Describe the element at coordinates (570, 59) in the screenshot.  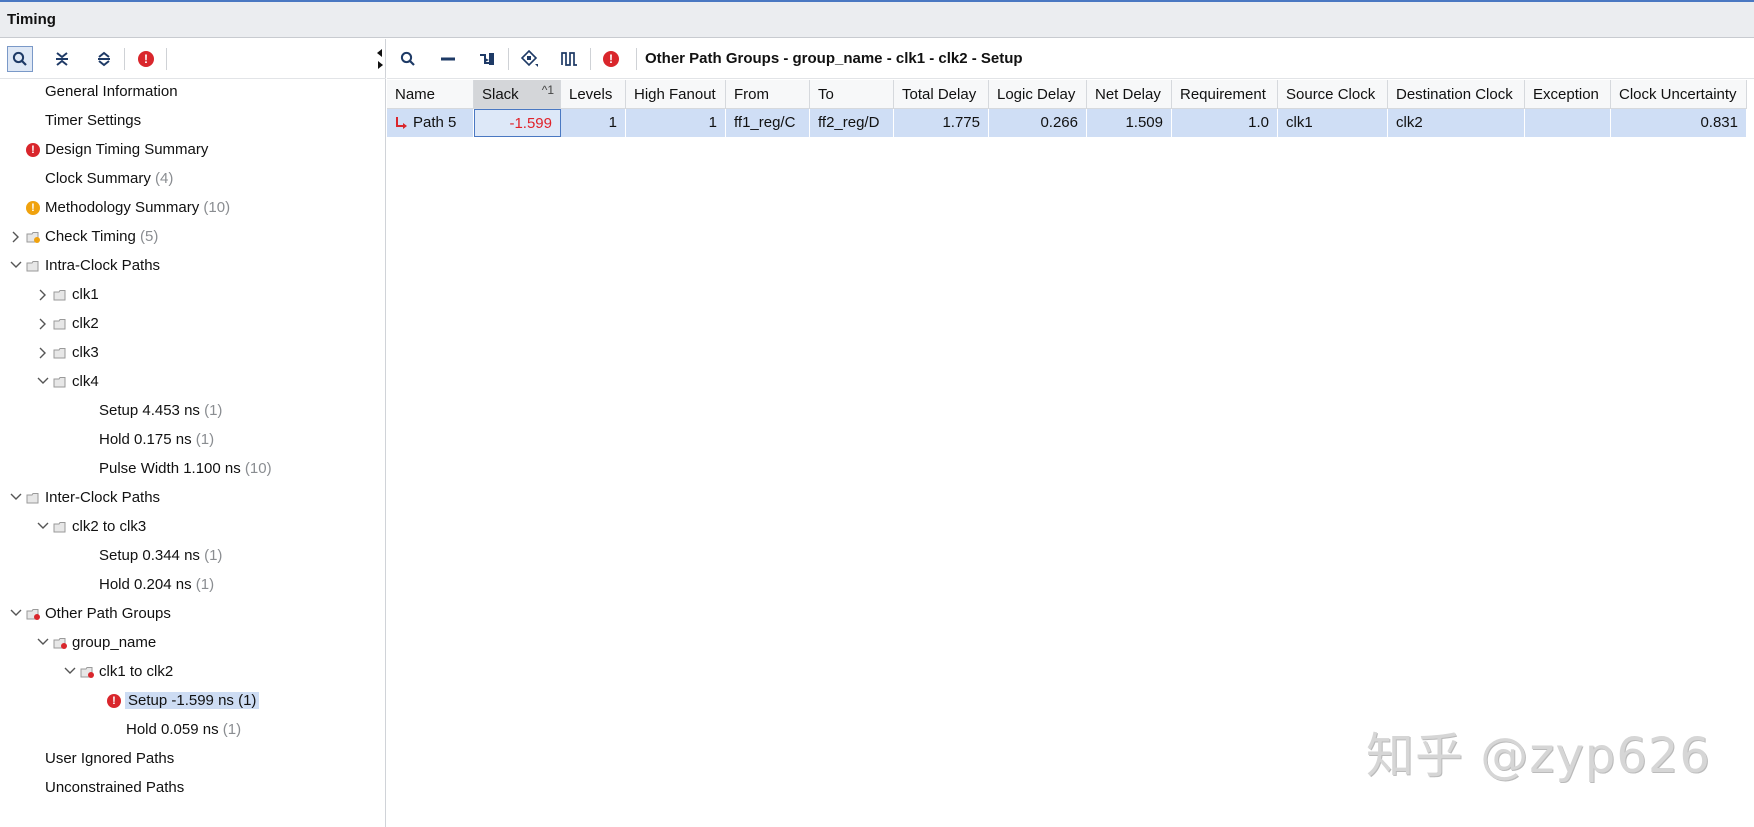
I see `waveform-button` at that location.